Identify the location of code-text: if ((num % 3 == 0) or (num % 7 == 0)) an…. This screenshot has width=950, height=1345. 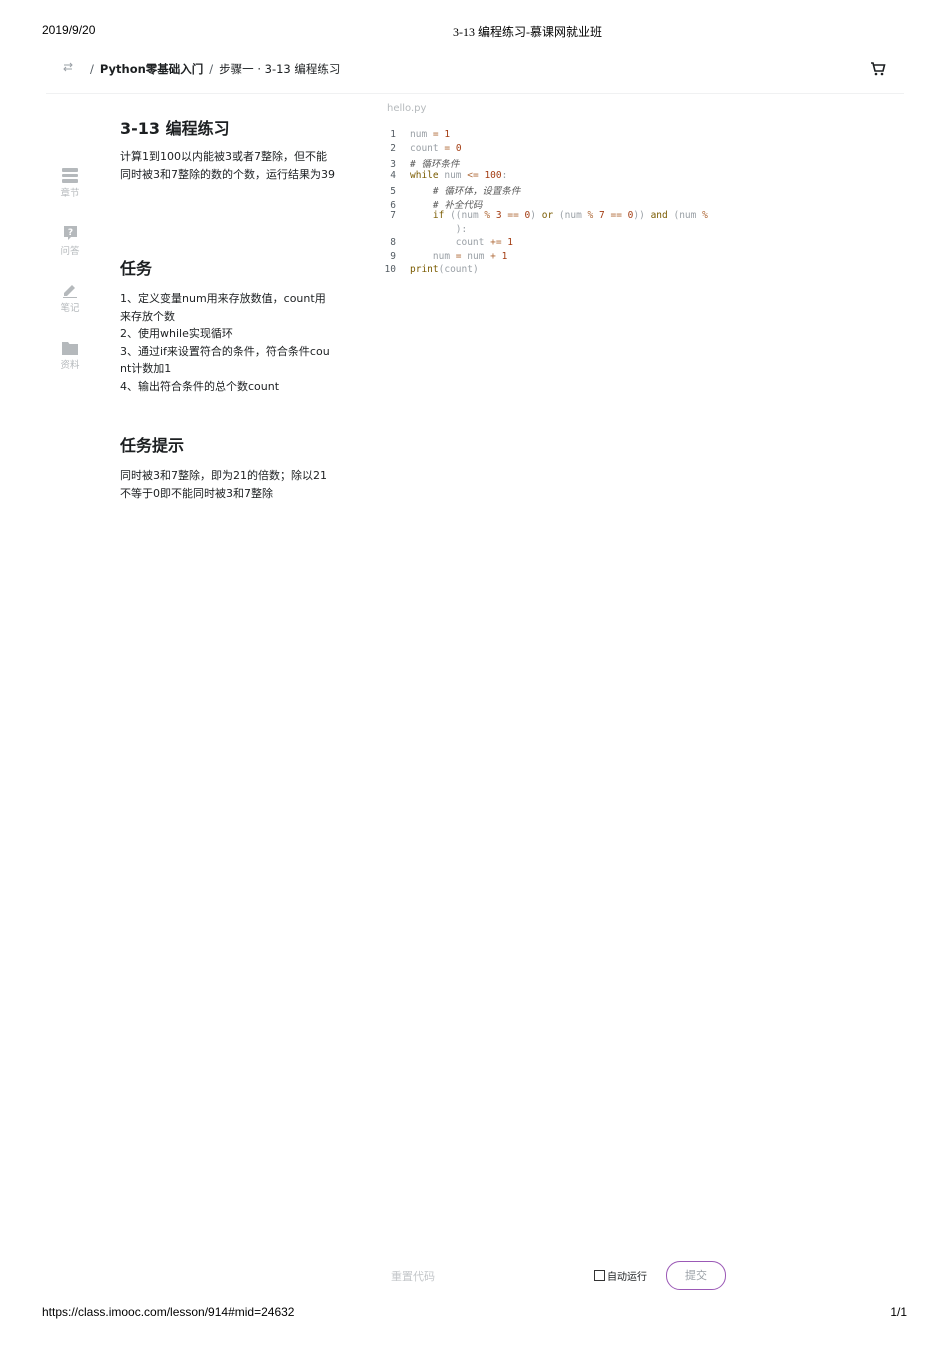
(570, 215).